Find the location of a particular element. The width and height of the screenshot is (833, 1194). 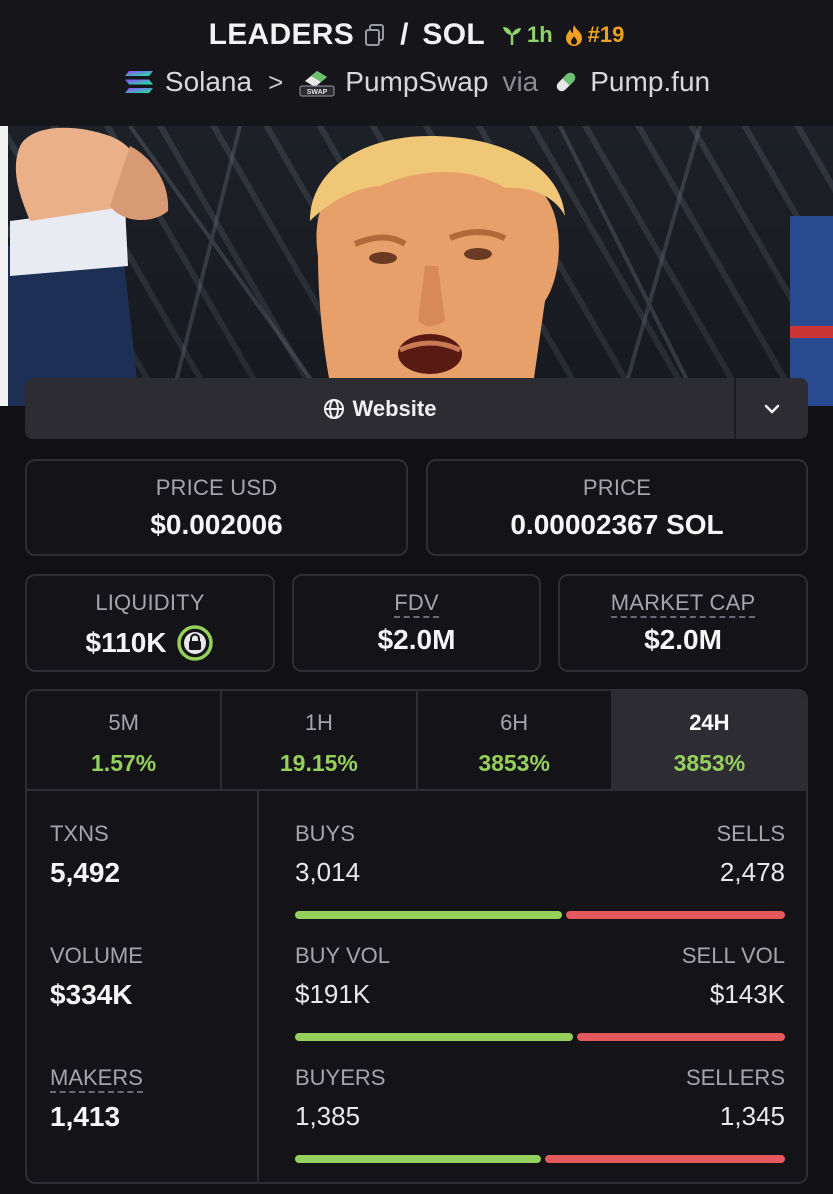

breadcrumb: Solana > SWAP PumpSwap via Pump.fun is located at coordinates (416, 82).